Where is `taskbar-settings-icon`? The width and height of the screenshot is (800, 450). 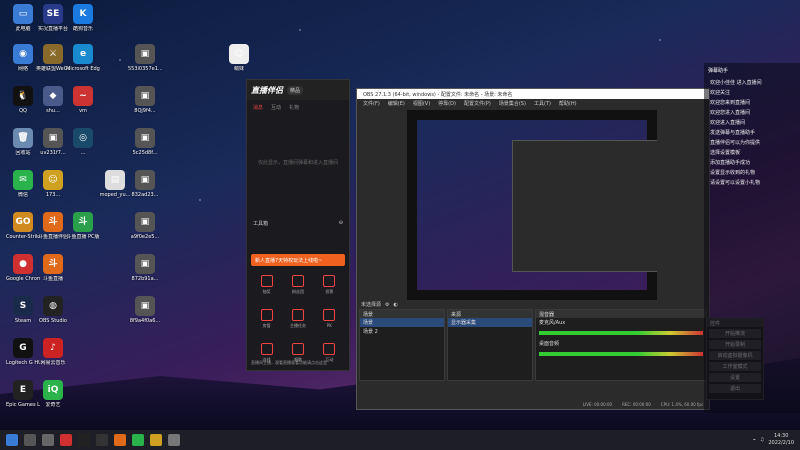
taskbar-settings-icon is located at coordinates (174, 440).